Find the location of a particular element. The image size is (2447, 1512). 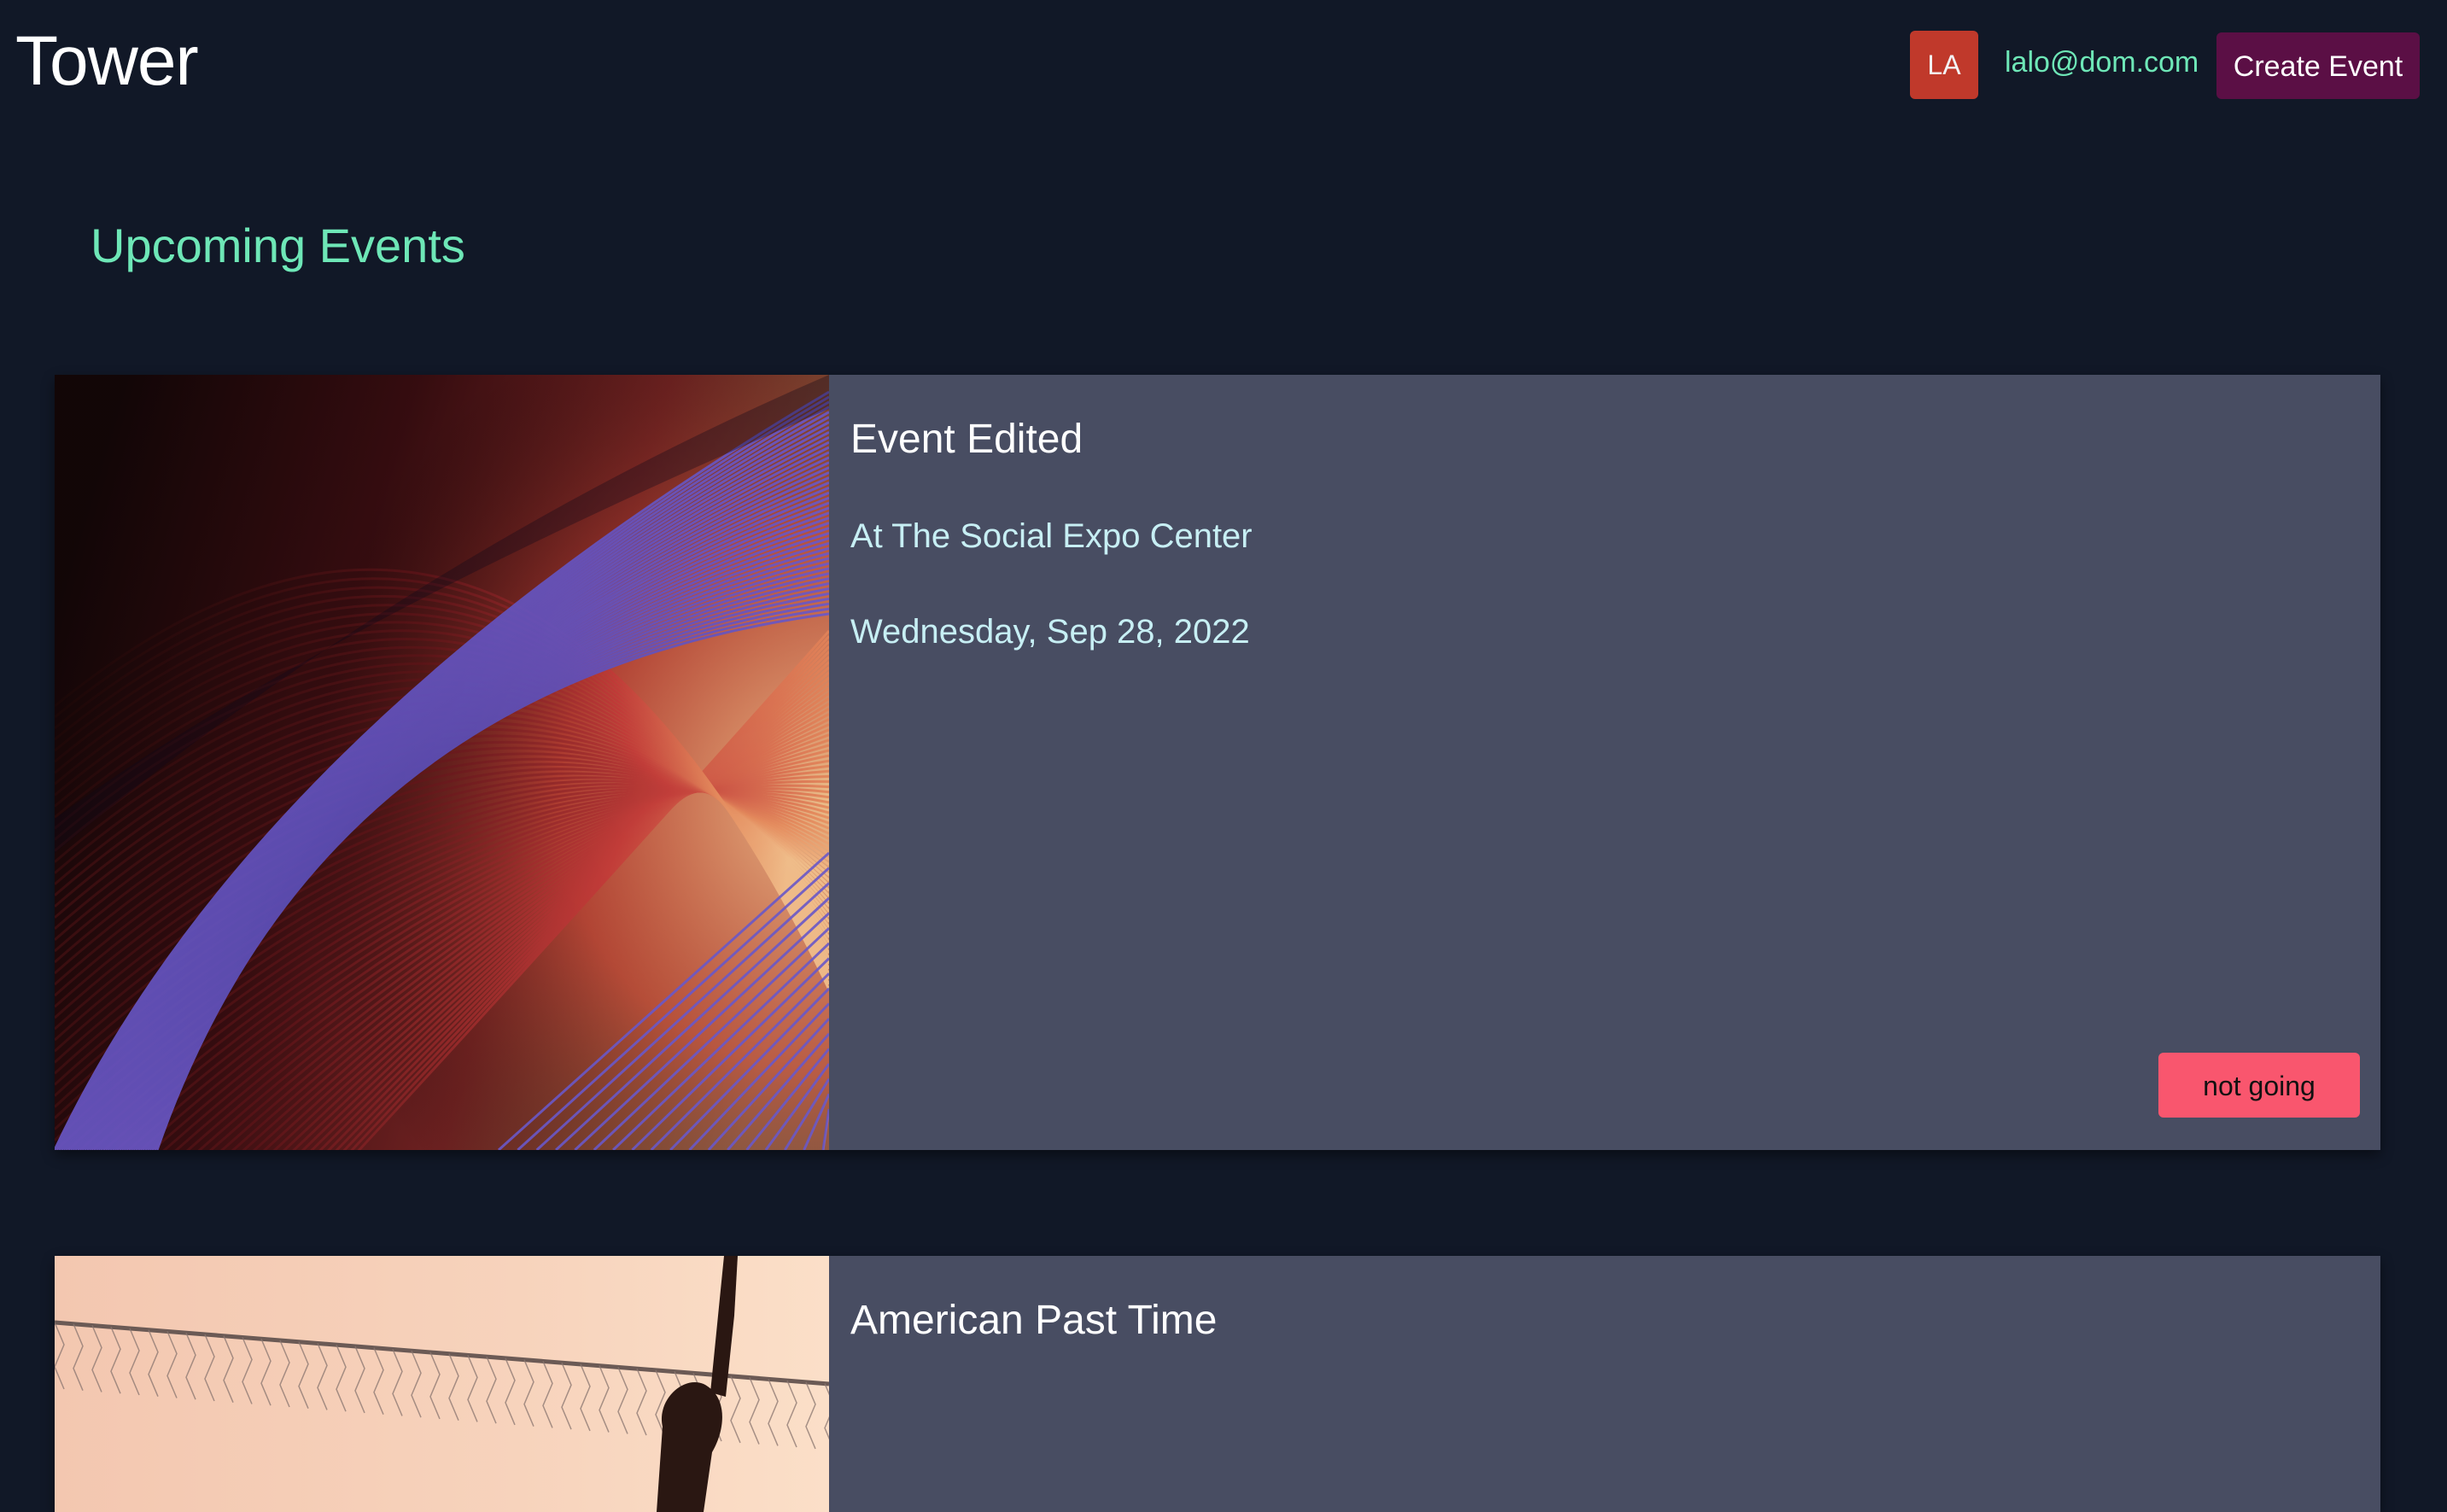

not-going-button: not going is located at coordinates (2259, 1085).